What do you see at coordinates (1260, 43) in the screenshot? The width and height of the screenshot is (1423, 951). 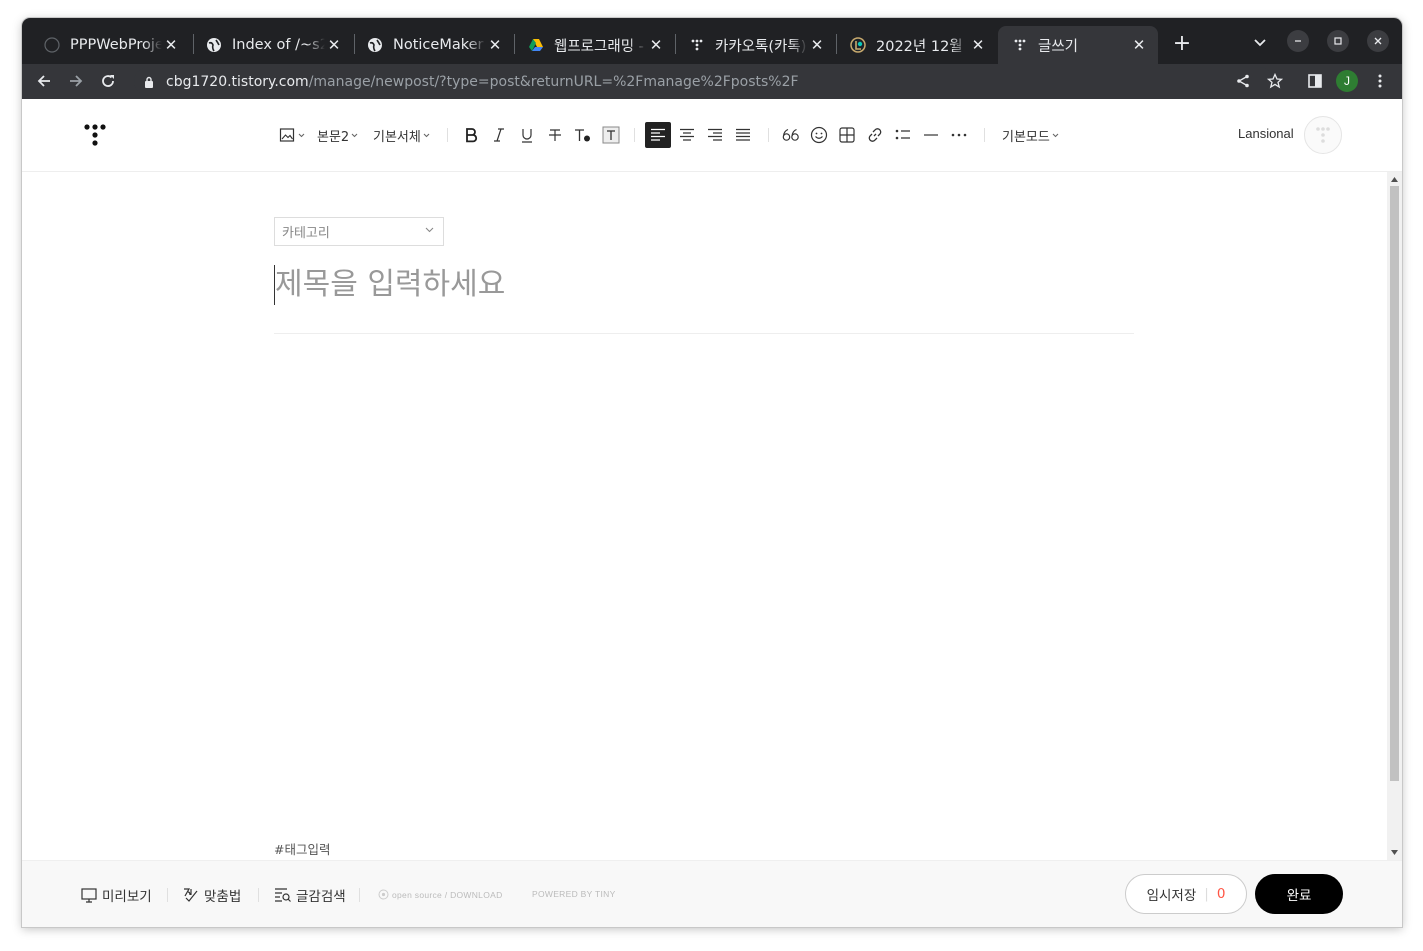 I see `tab-search-icon` at bounding box center [1260, 43].